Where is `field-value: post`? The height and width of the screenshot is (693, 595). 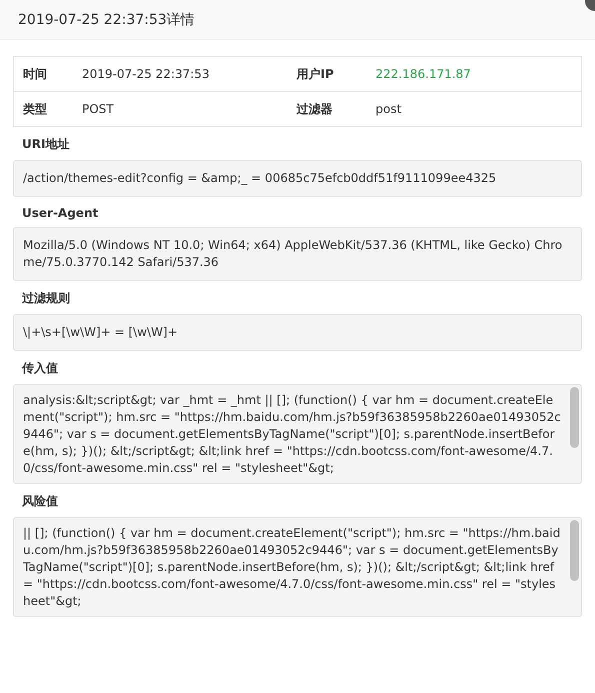
field-value: post is located at coordinates (389, 109).